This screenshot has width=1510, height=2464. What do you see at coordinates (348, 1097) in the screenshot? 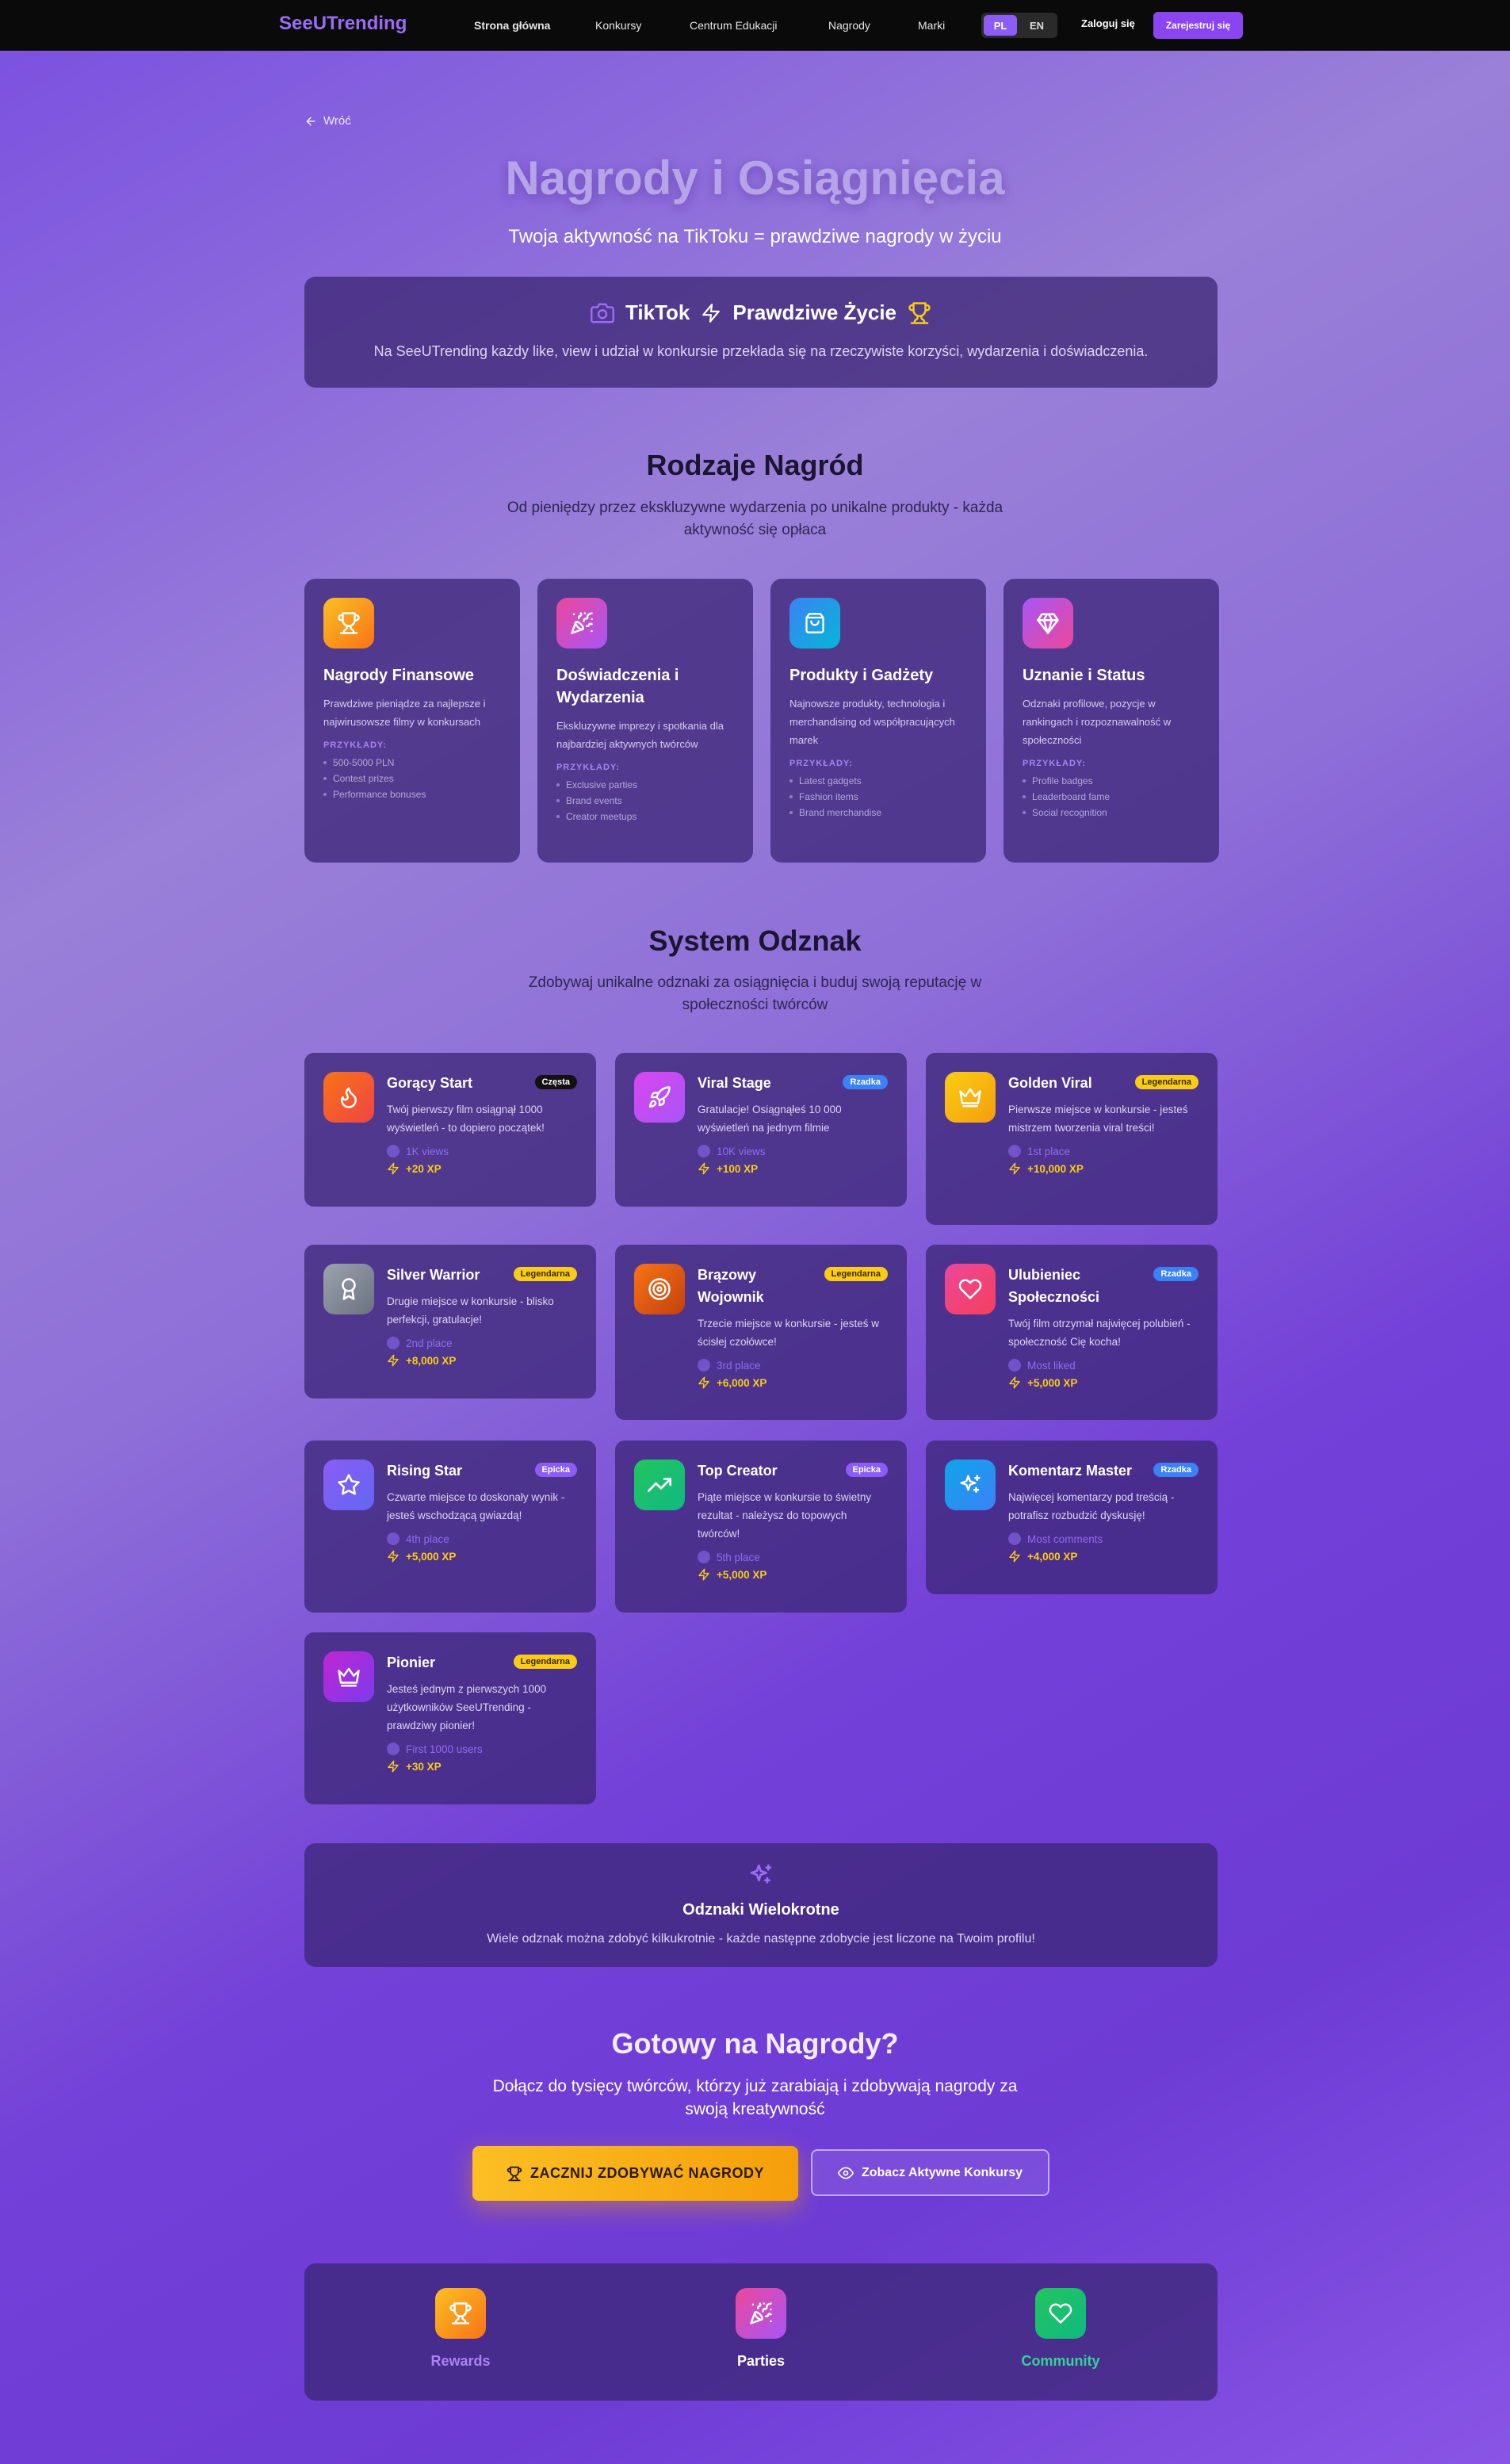
I see `flame-icon` at bounding box center [348, 1097].